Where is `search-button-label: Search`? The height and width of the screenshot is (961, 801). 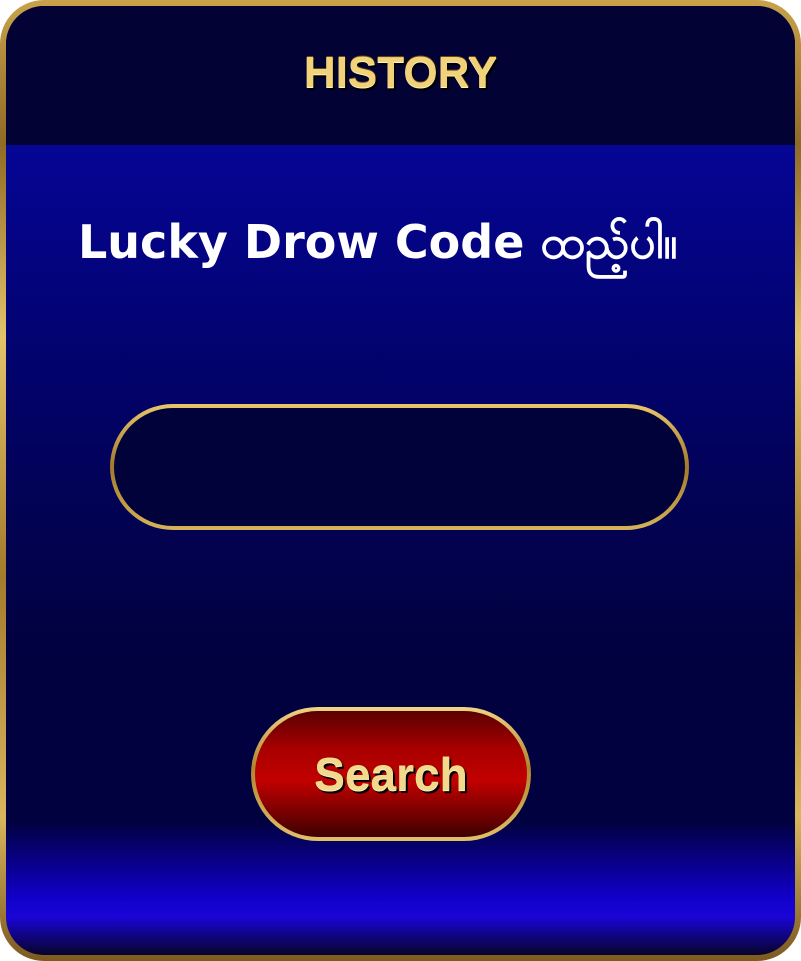 search-button-label: Search is located at coordinates (391, 774).